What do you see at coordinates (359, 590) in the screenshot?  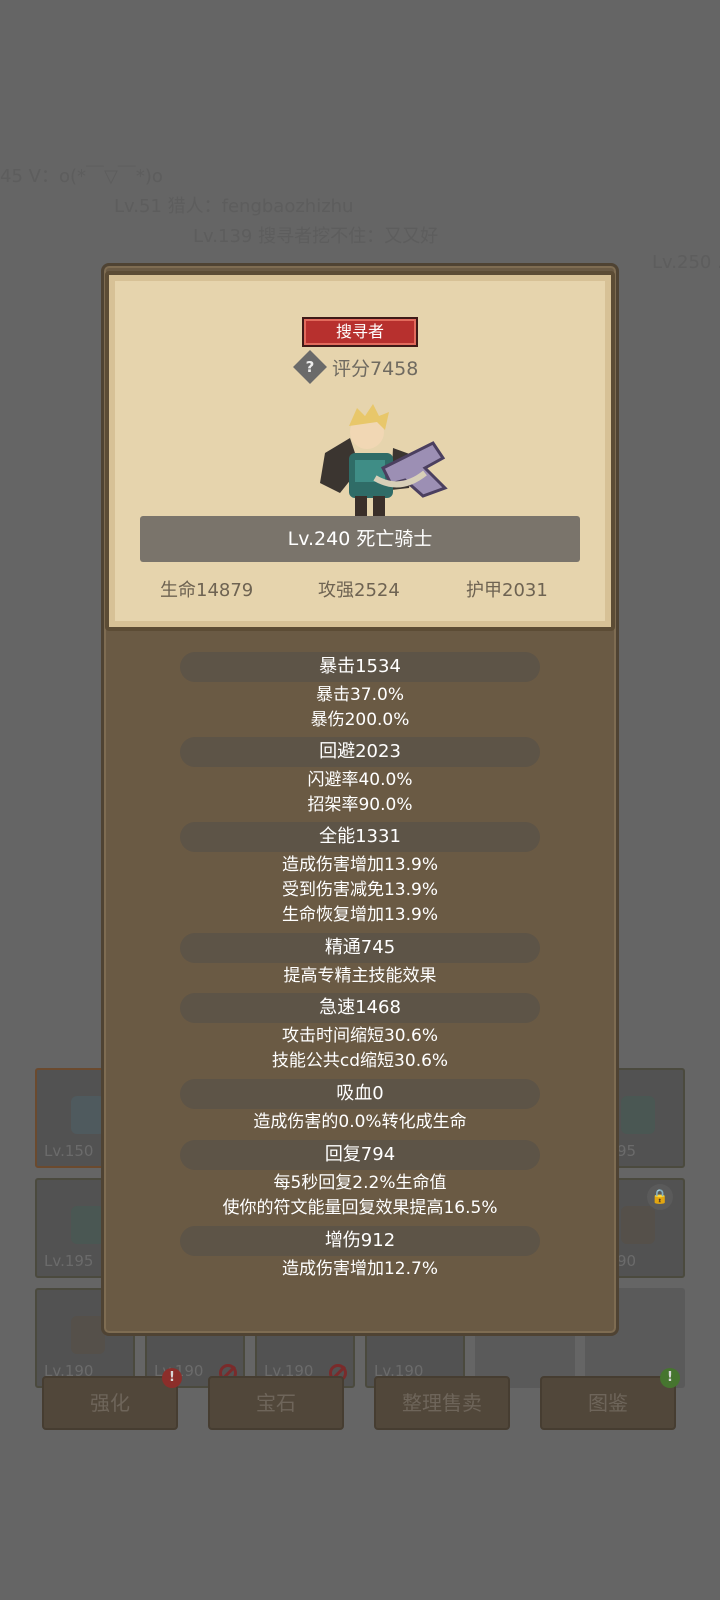 I see `attack-stat: 攻强2524` at bounding box center [359, 590].